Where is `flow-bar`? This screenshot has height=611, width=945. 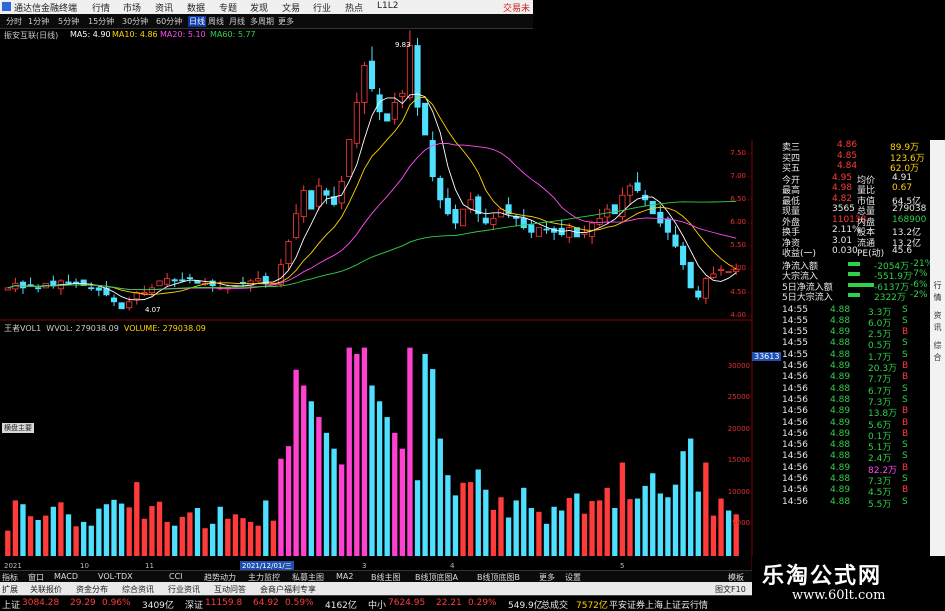
flow-bar is located at coordinates (854, 295).